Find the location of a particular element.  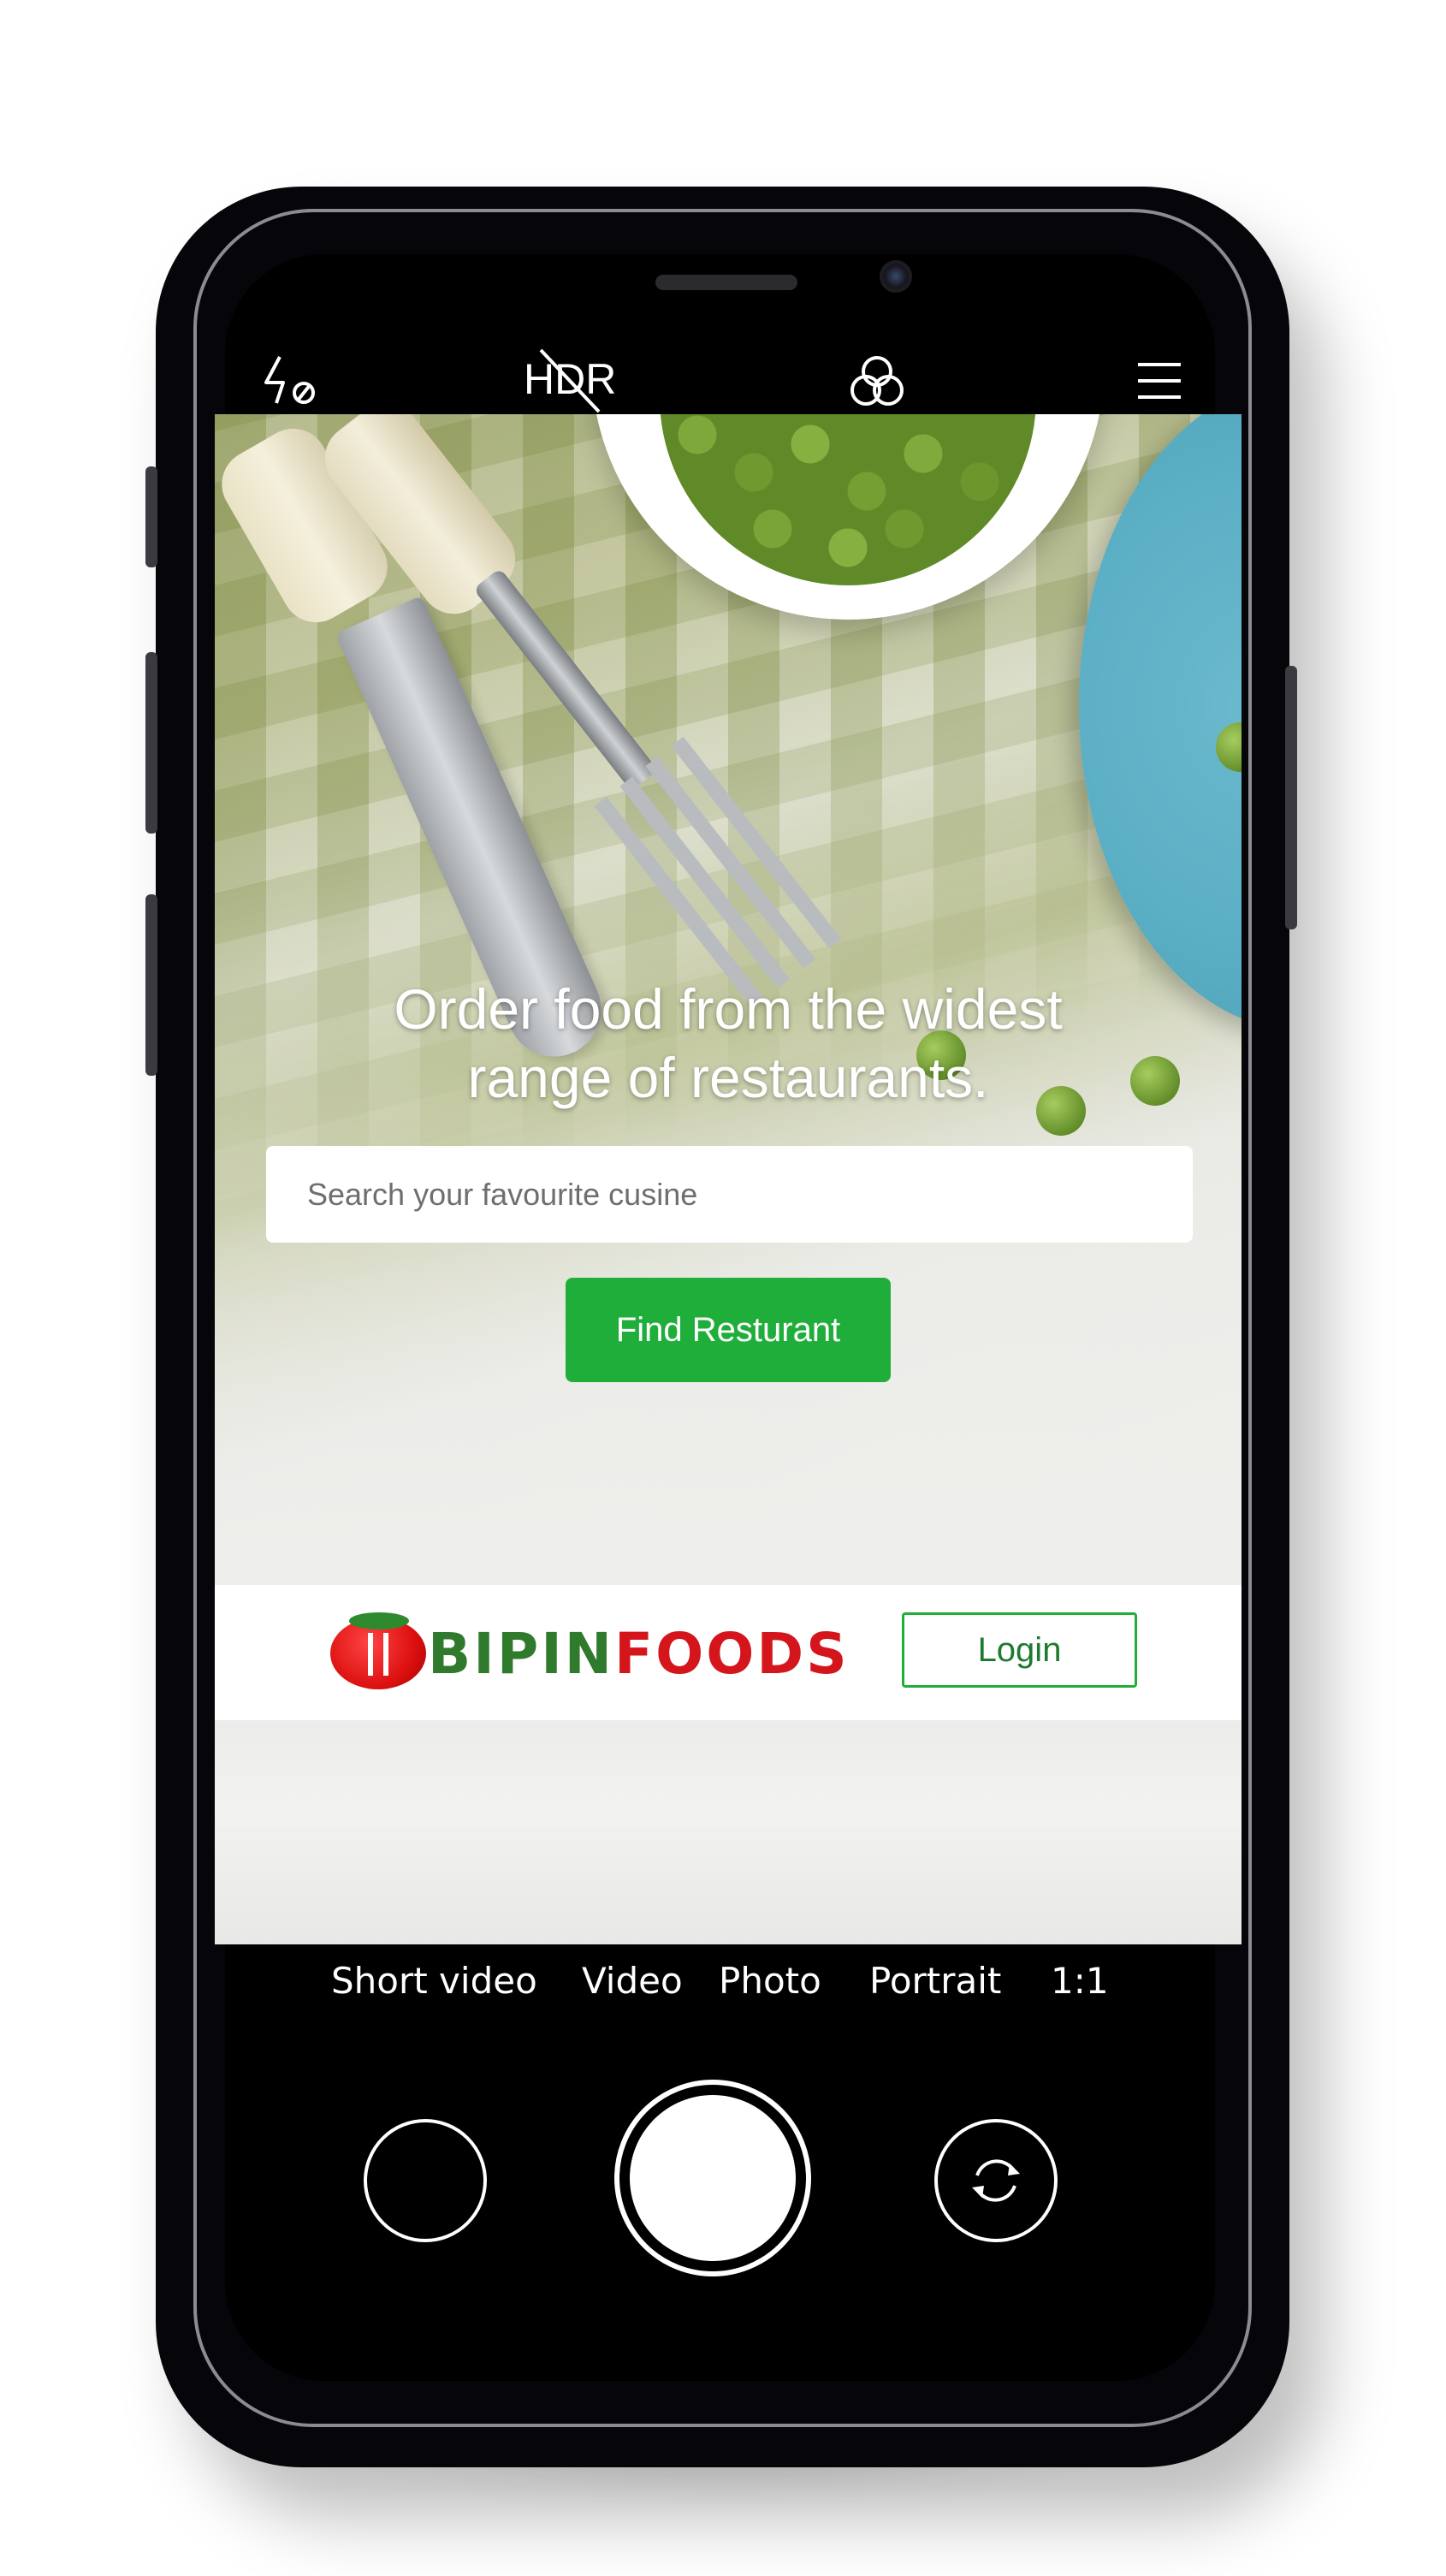

switch-camera-icon is located at coordinates (996, 2180).